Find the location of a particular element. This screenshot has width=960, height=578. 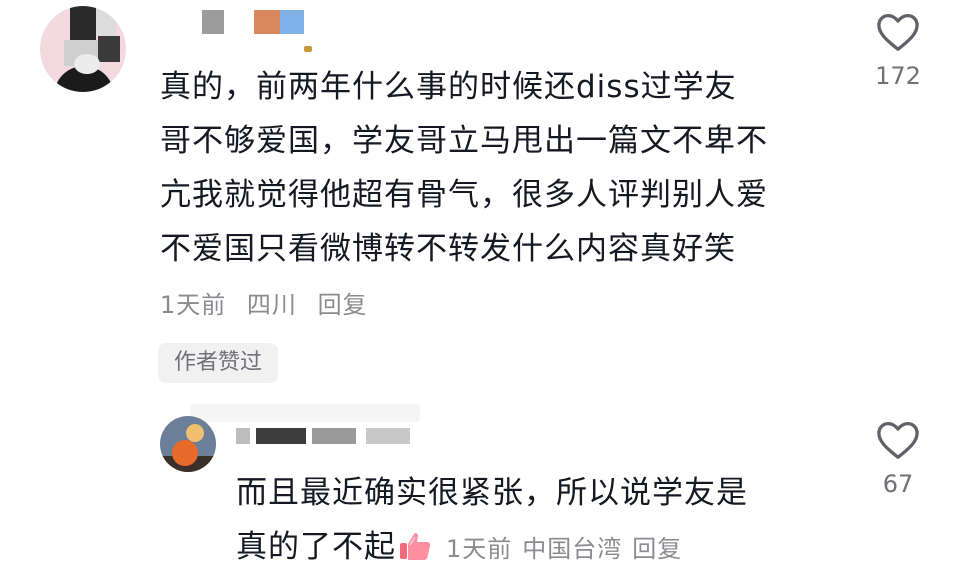

comment-text-line: 亢我就觉得他超有骨气，很多人评判别人爱 is located at coordinates (464, 195).